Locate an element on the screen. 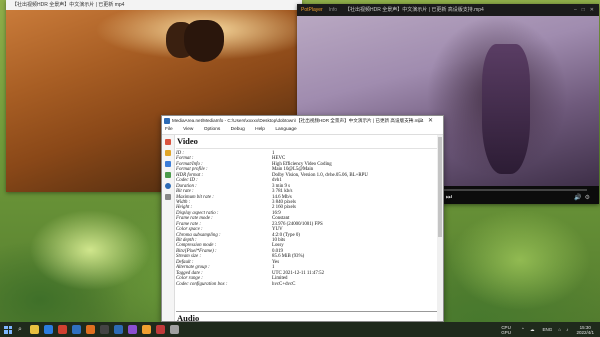  field-value: hvcC+dvcC is located at coordinates (284, 284).